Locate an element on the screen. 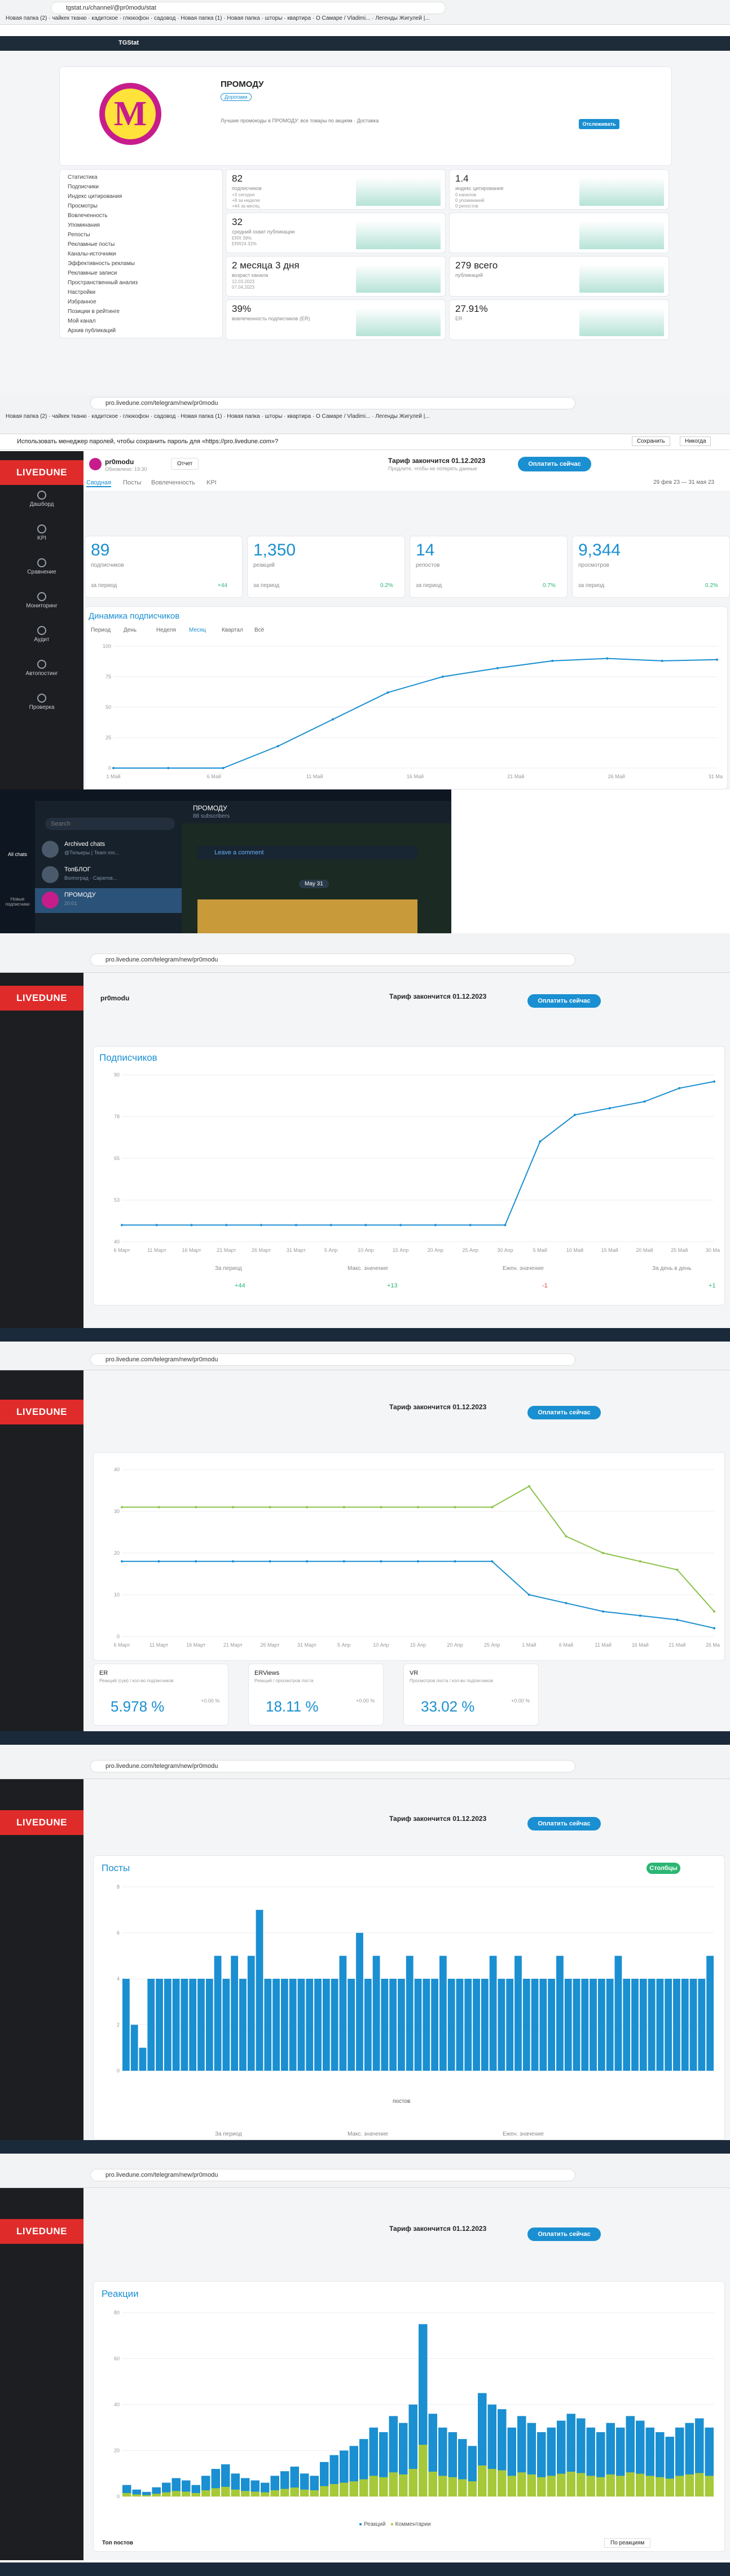  leave-comment: Leave a comment is located at coordinates (307, 852).